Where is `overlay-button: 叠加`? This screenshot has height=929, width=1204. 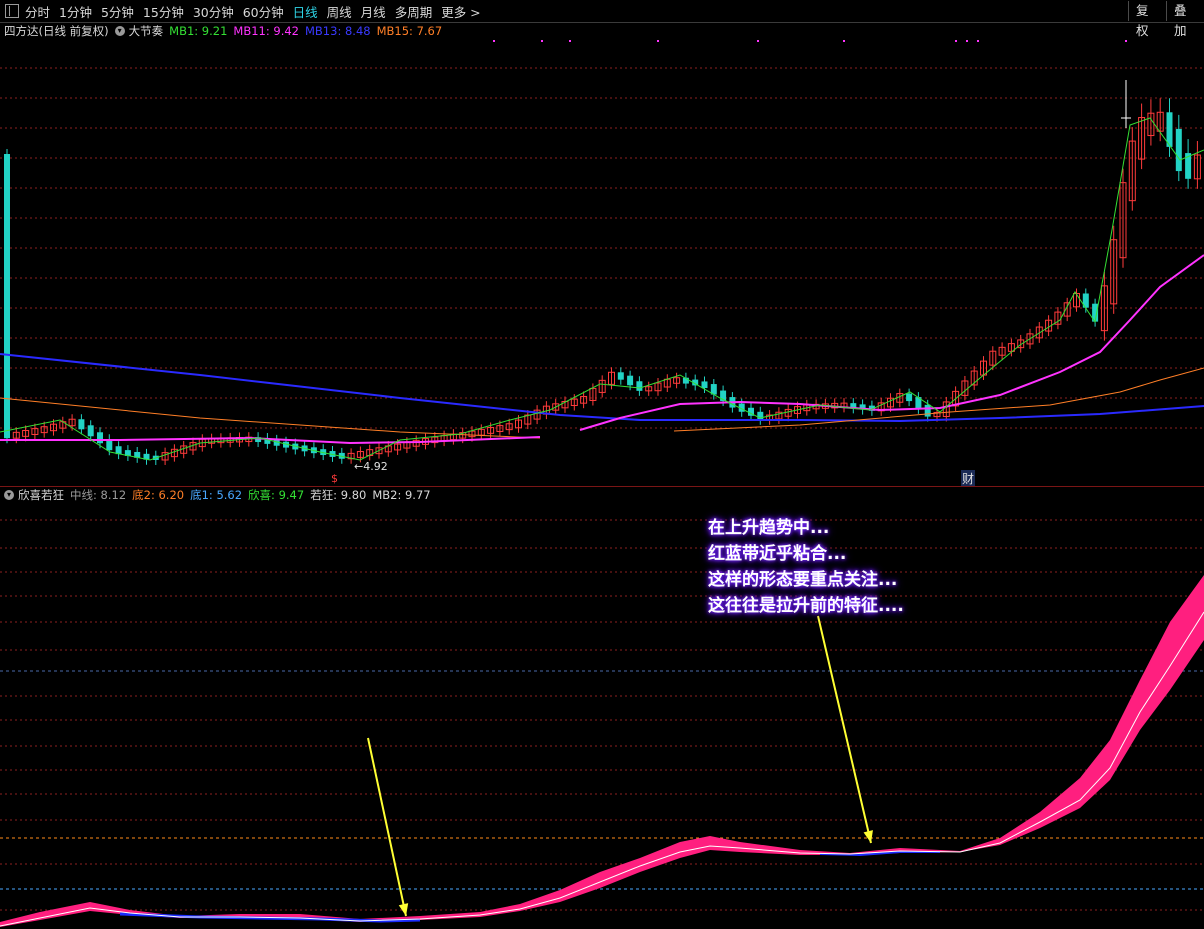 overlay-button: 叠加 is located at coordinates (1185, 19).